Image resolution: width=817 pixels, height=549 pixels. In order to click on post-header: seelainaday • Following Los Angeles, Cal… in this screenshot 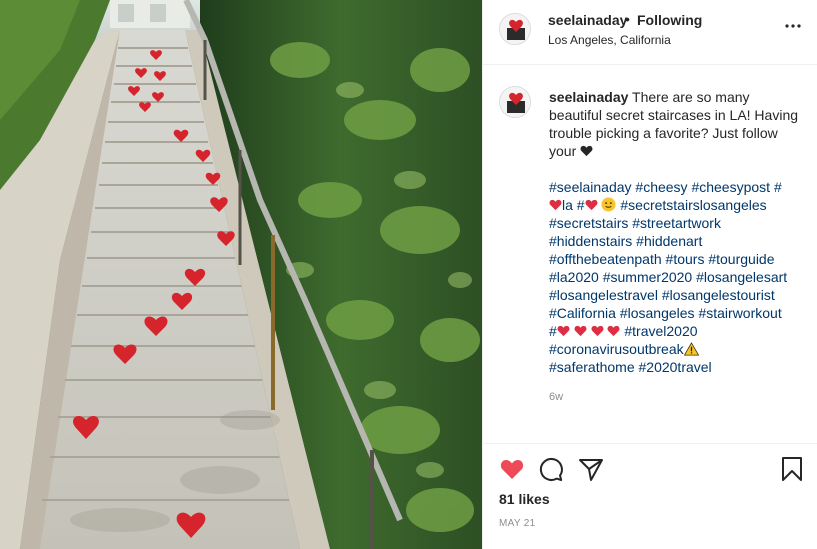, I will do `click(650, 32)`.